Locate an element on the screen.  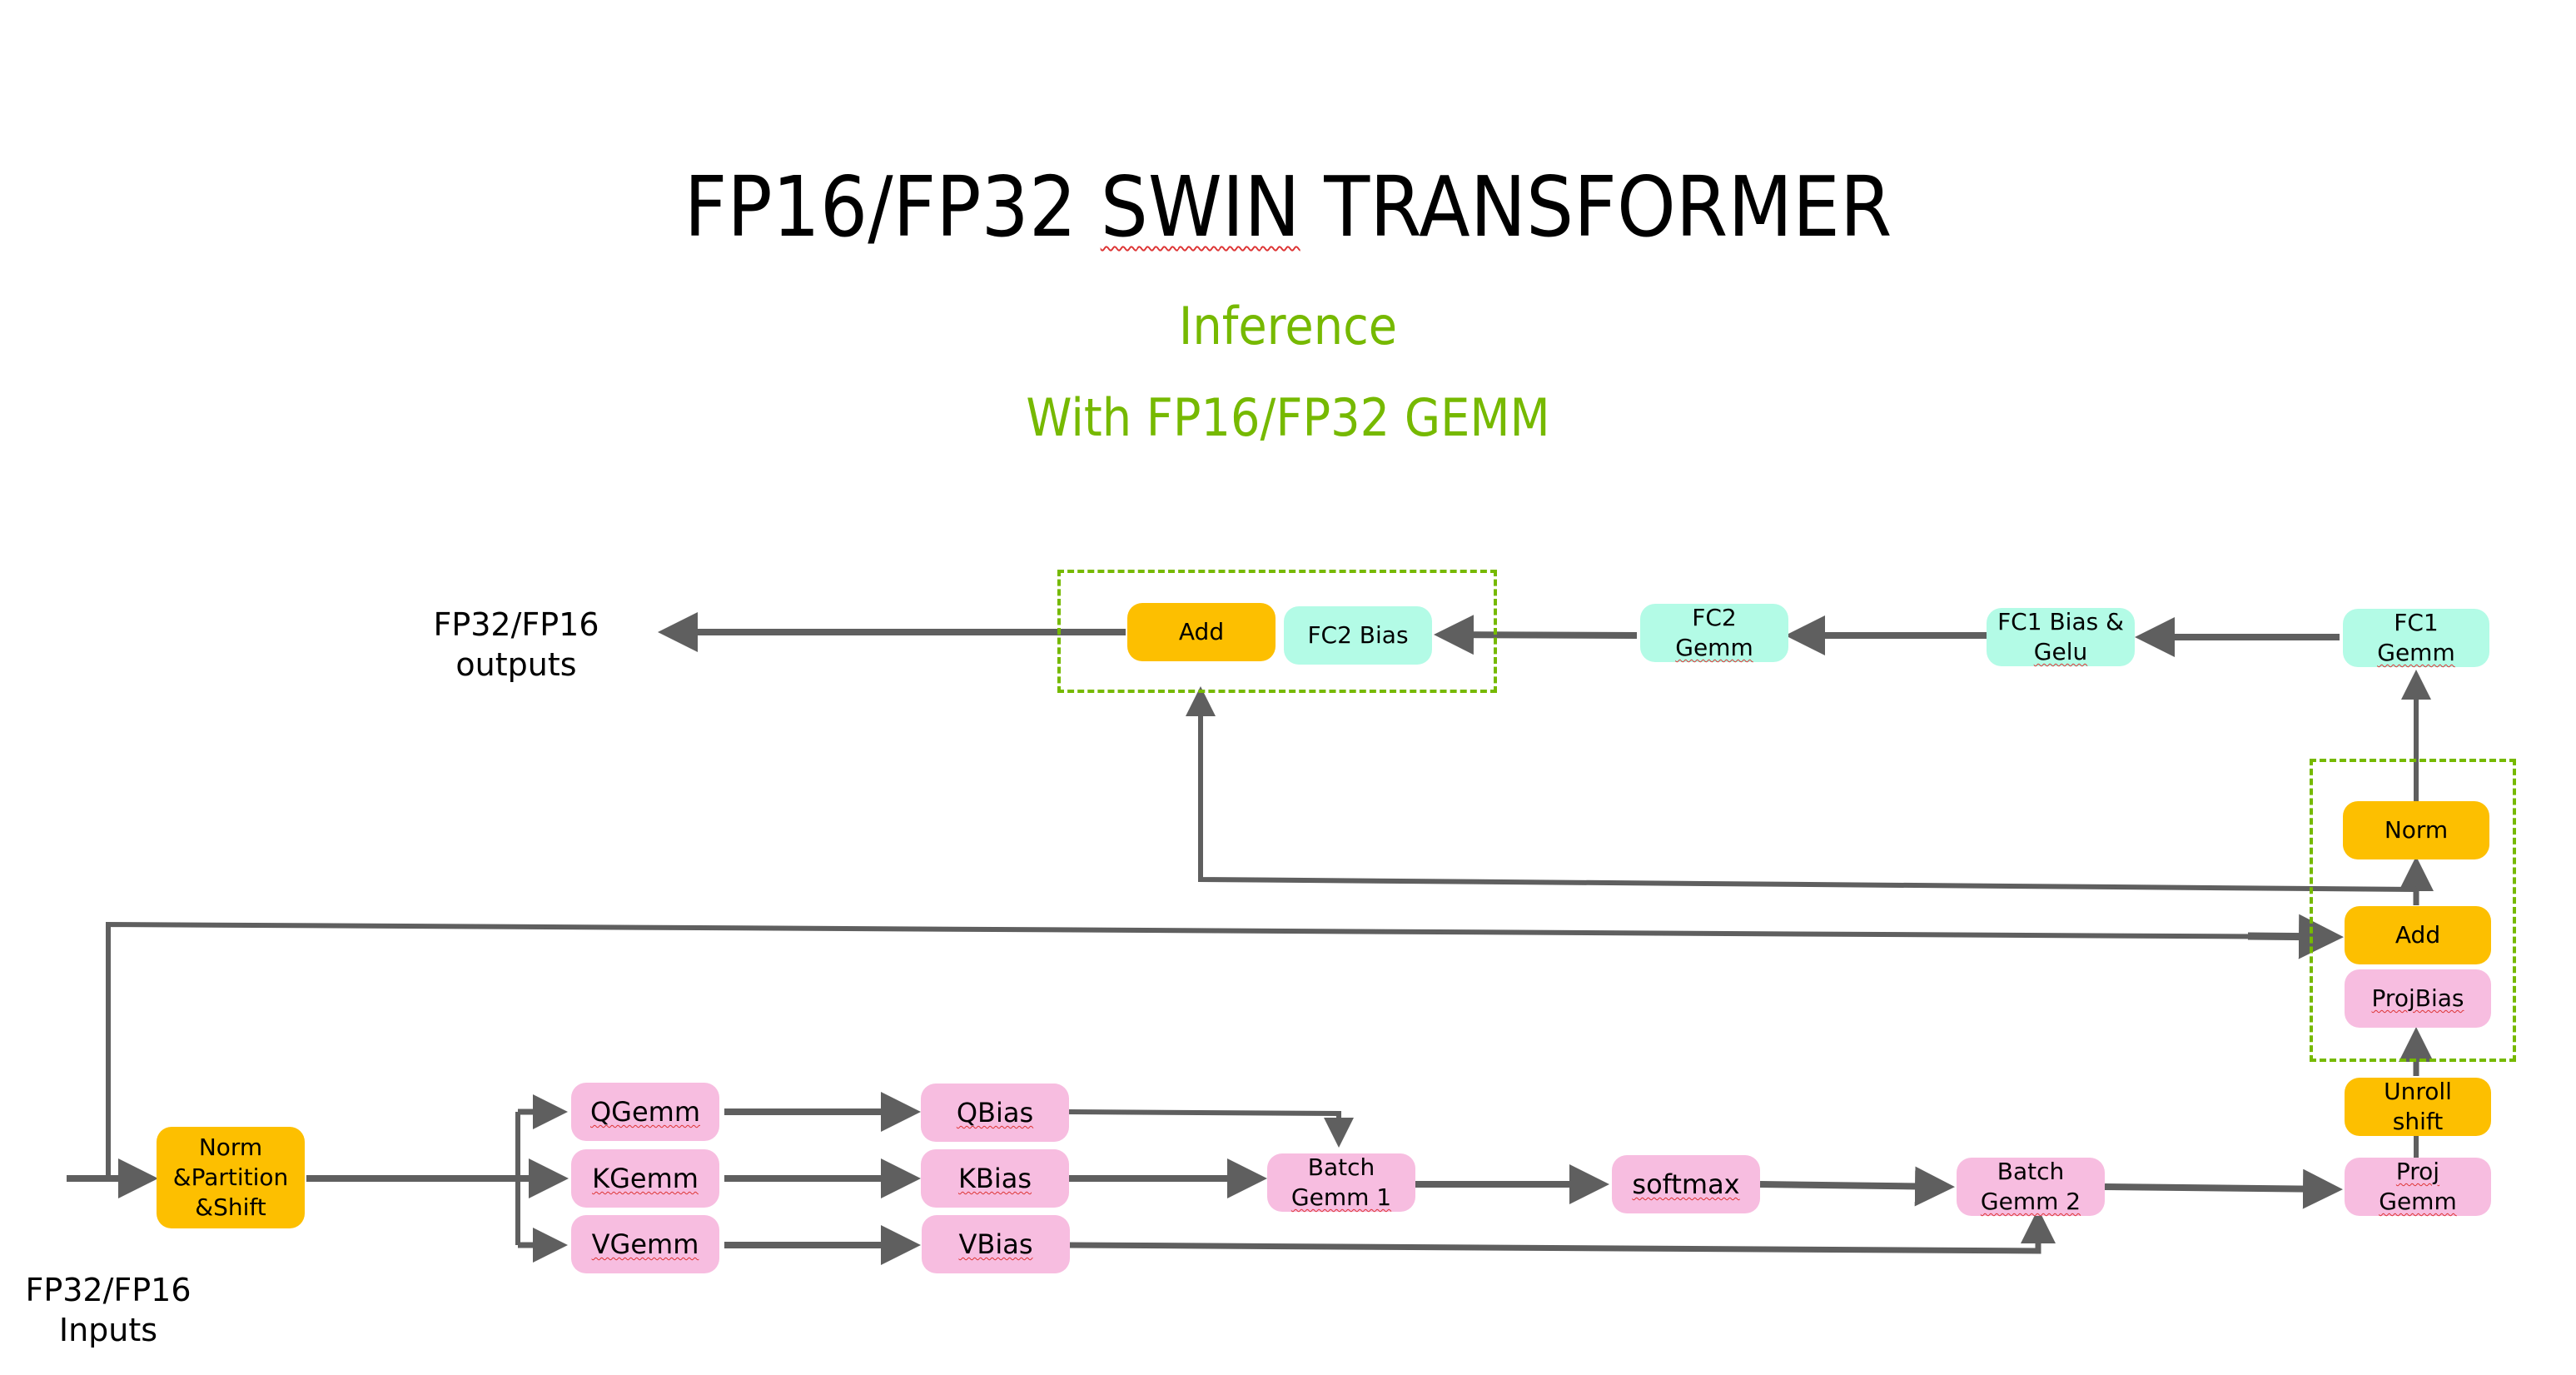
block-batch-gemm-2: Batch Gemm 2 is located at coordinates (2031, 1187).